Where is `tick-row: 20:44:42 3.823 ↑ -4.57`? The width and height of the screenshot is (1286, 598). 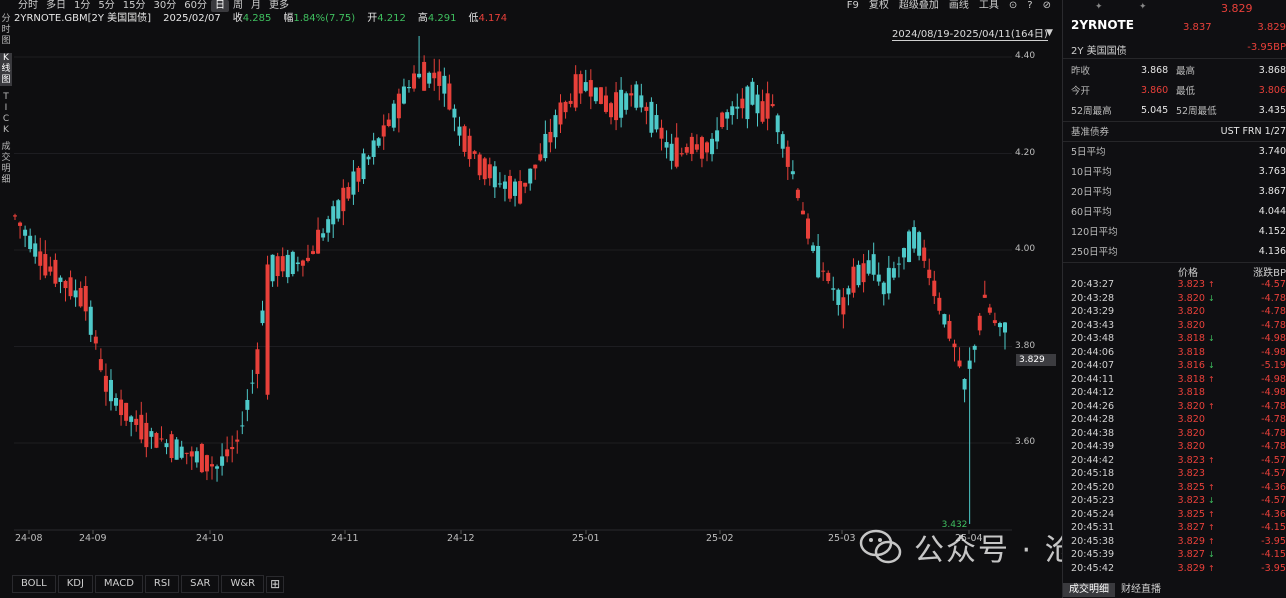
tick-row: 20:44:42 3.823 ↑ -4.57 is located at coordinates (1178, 460).